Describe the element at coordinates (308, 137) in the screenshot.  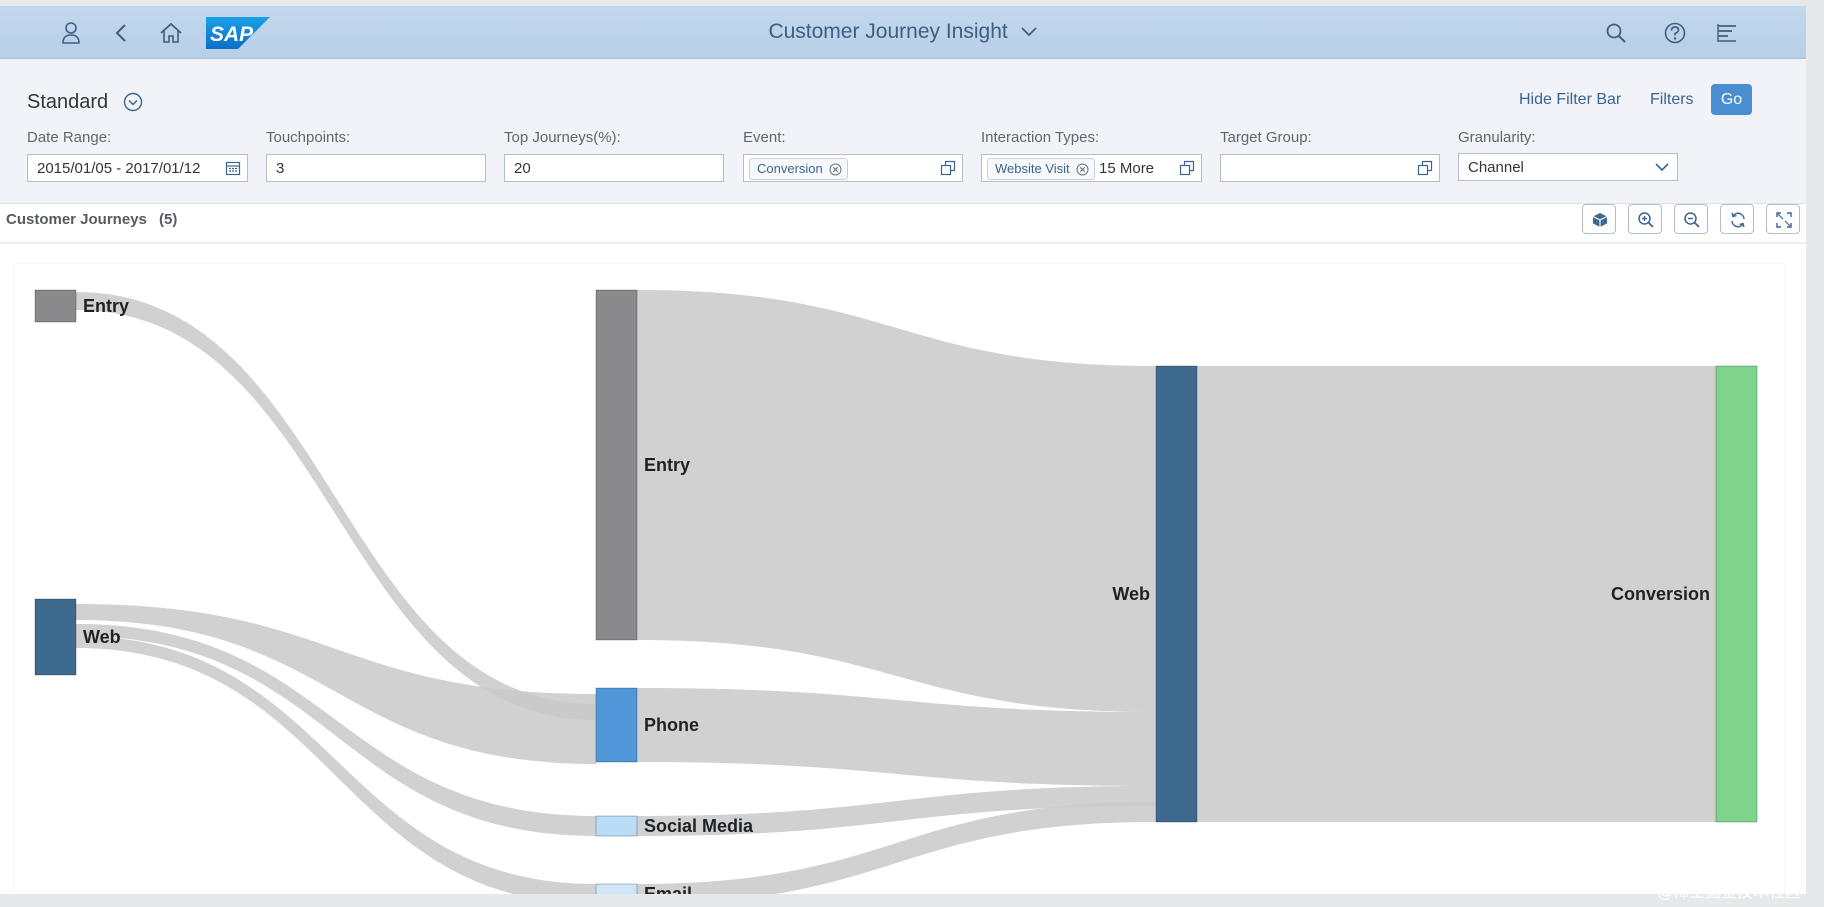
I see `touchpoints-label: Touchpoints:` at that location.